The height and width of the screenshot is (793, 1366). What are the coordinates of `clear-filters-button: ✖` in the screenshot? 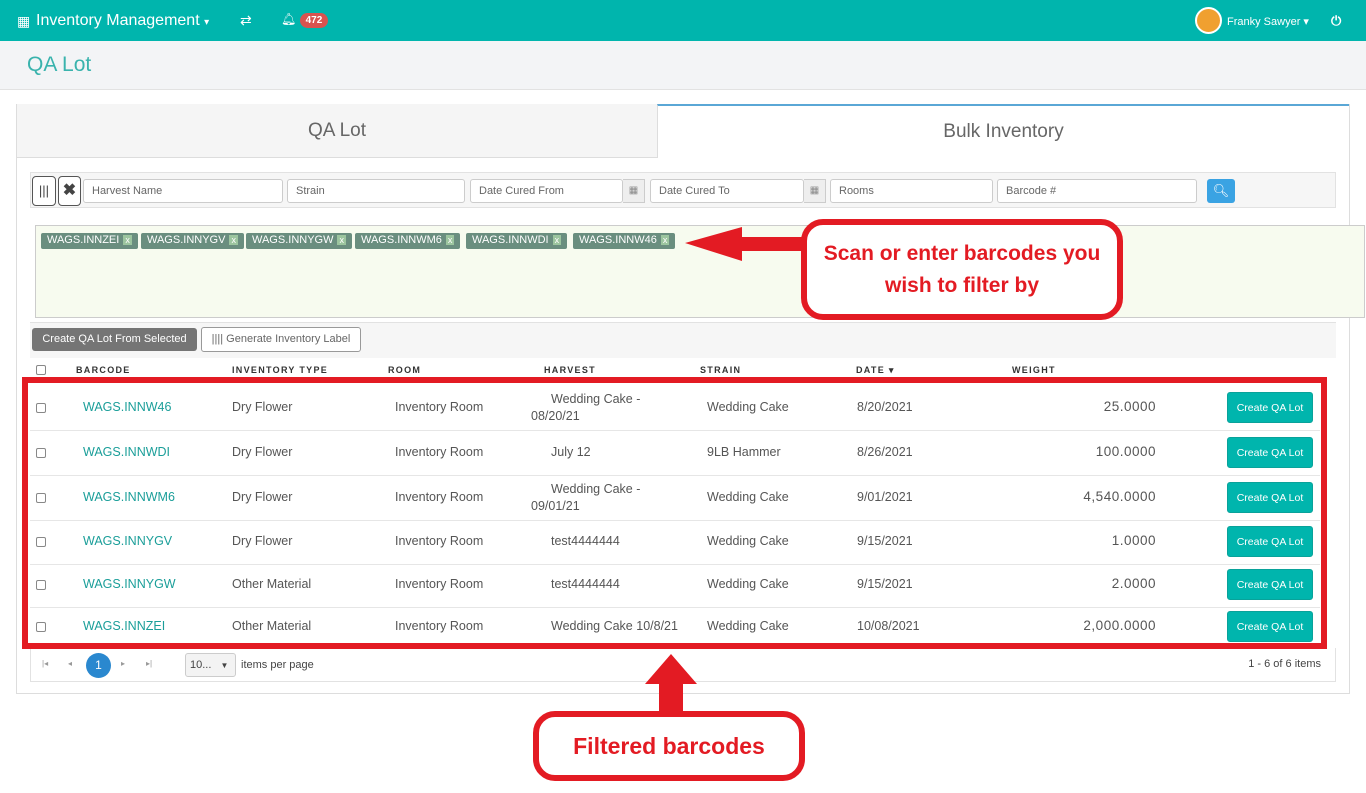 It's located at (69, 191).